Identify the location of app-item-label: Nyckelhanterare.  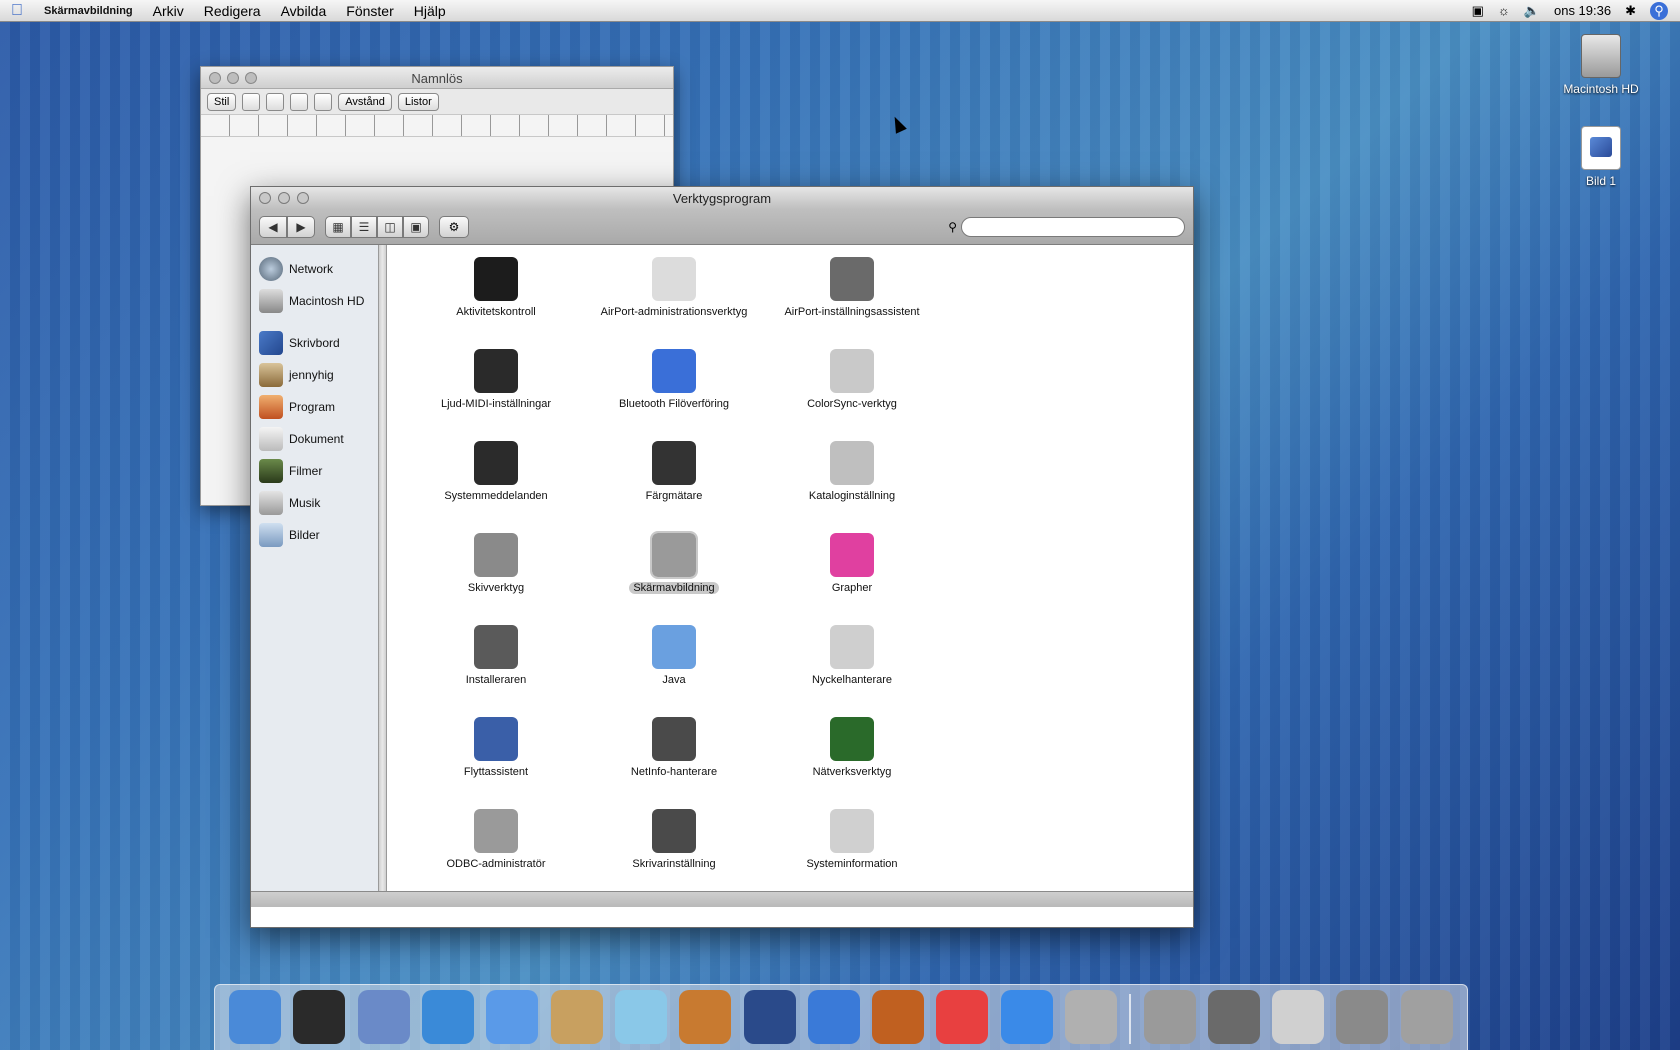
(852, 680).